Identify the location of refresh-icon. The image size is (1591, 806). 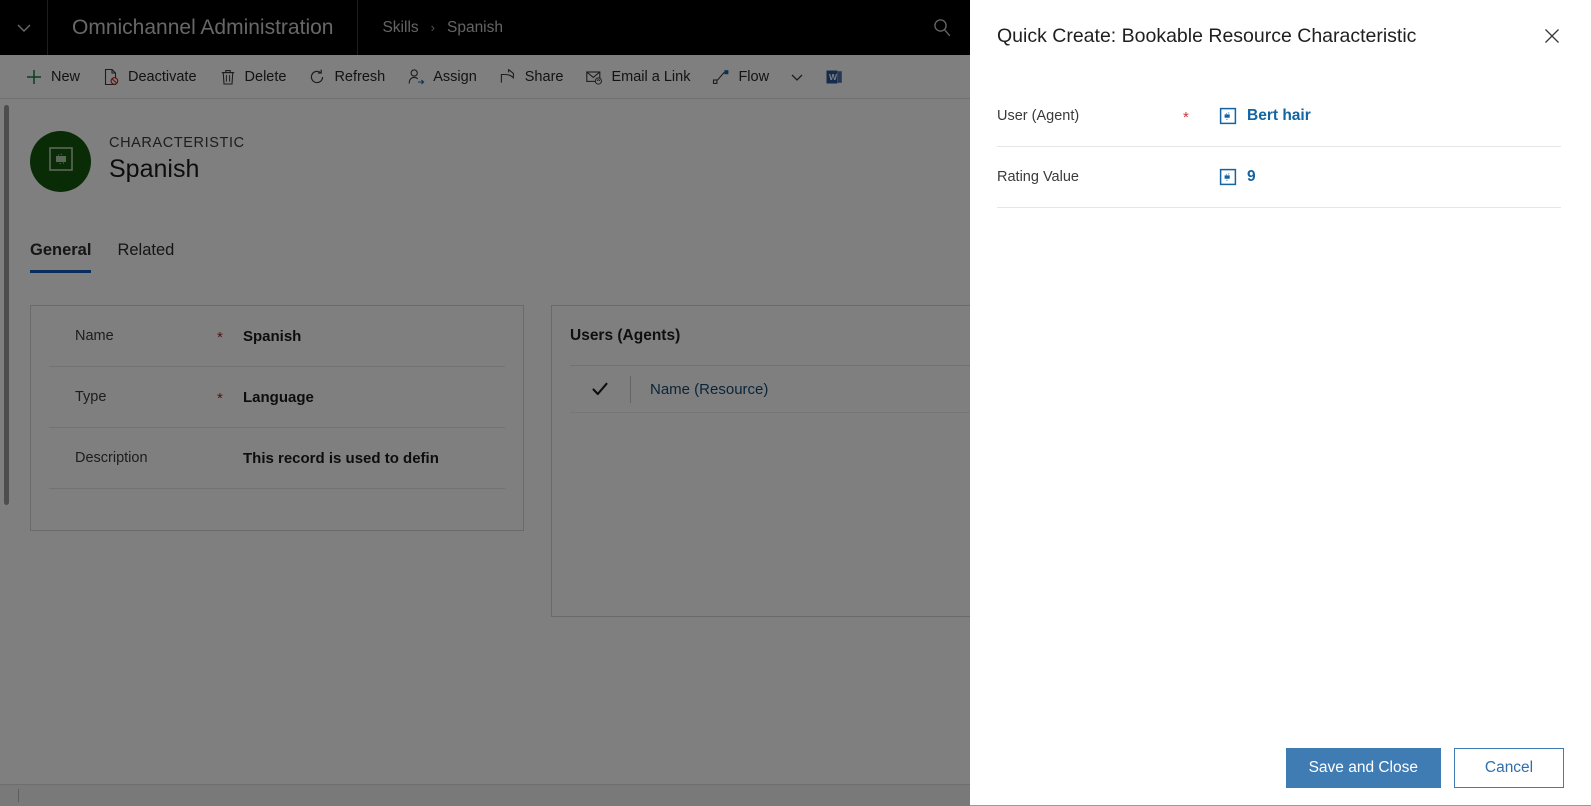
(317, 77).